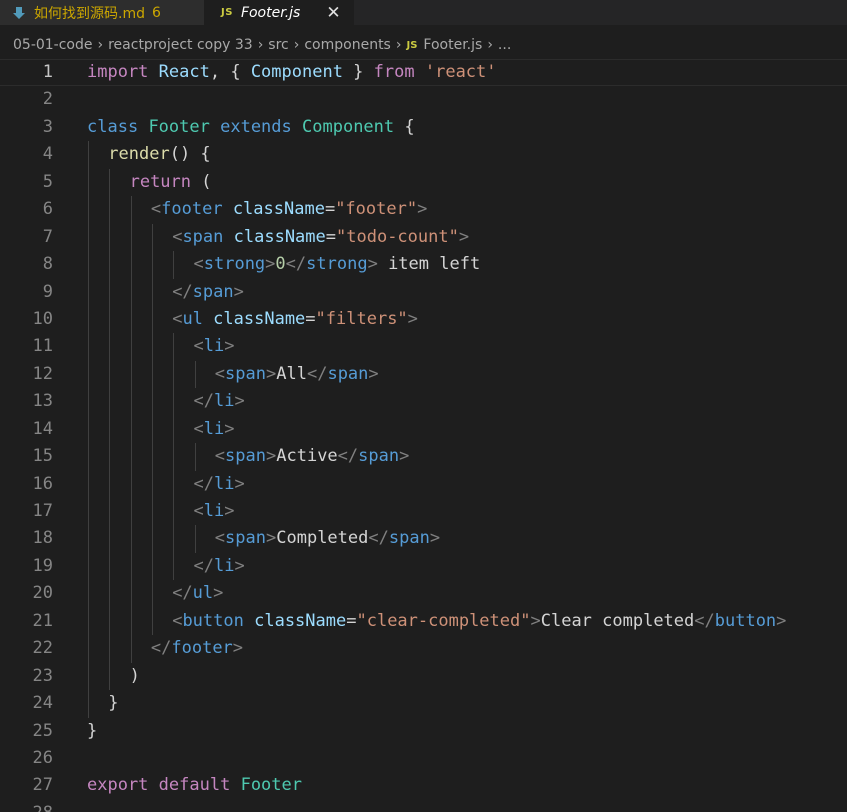  I want to click on breadcrumb-item-project: reactproject copy 33, so click(180, 45).